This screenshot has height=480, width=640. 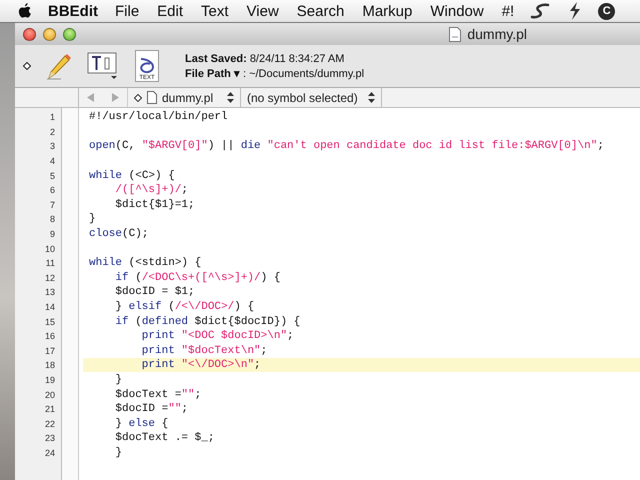 What do you see at coordinates (49, 423) in the screenshot?
I see `line-number: 22` at bounding box center [49, 423].